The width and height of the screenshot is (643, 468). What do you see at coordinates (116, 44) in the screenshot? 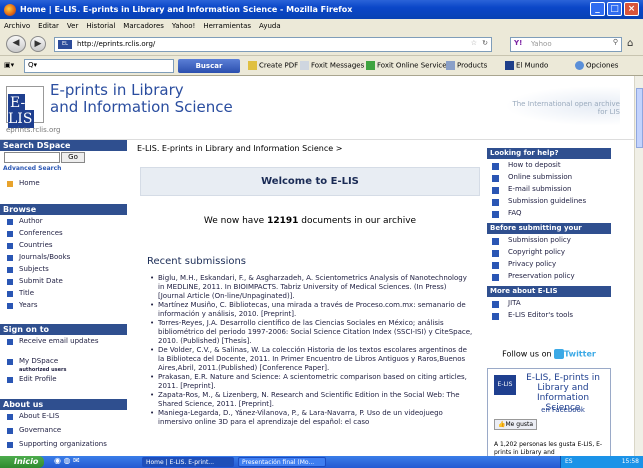
I see `address-text: http://eprints.rclis.org/` at bounding box center [116, 44].